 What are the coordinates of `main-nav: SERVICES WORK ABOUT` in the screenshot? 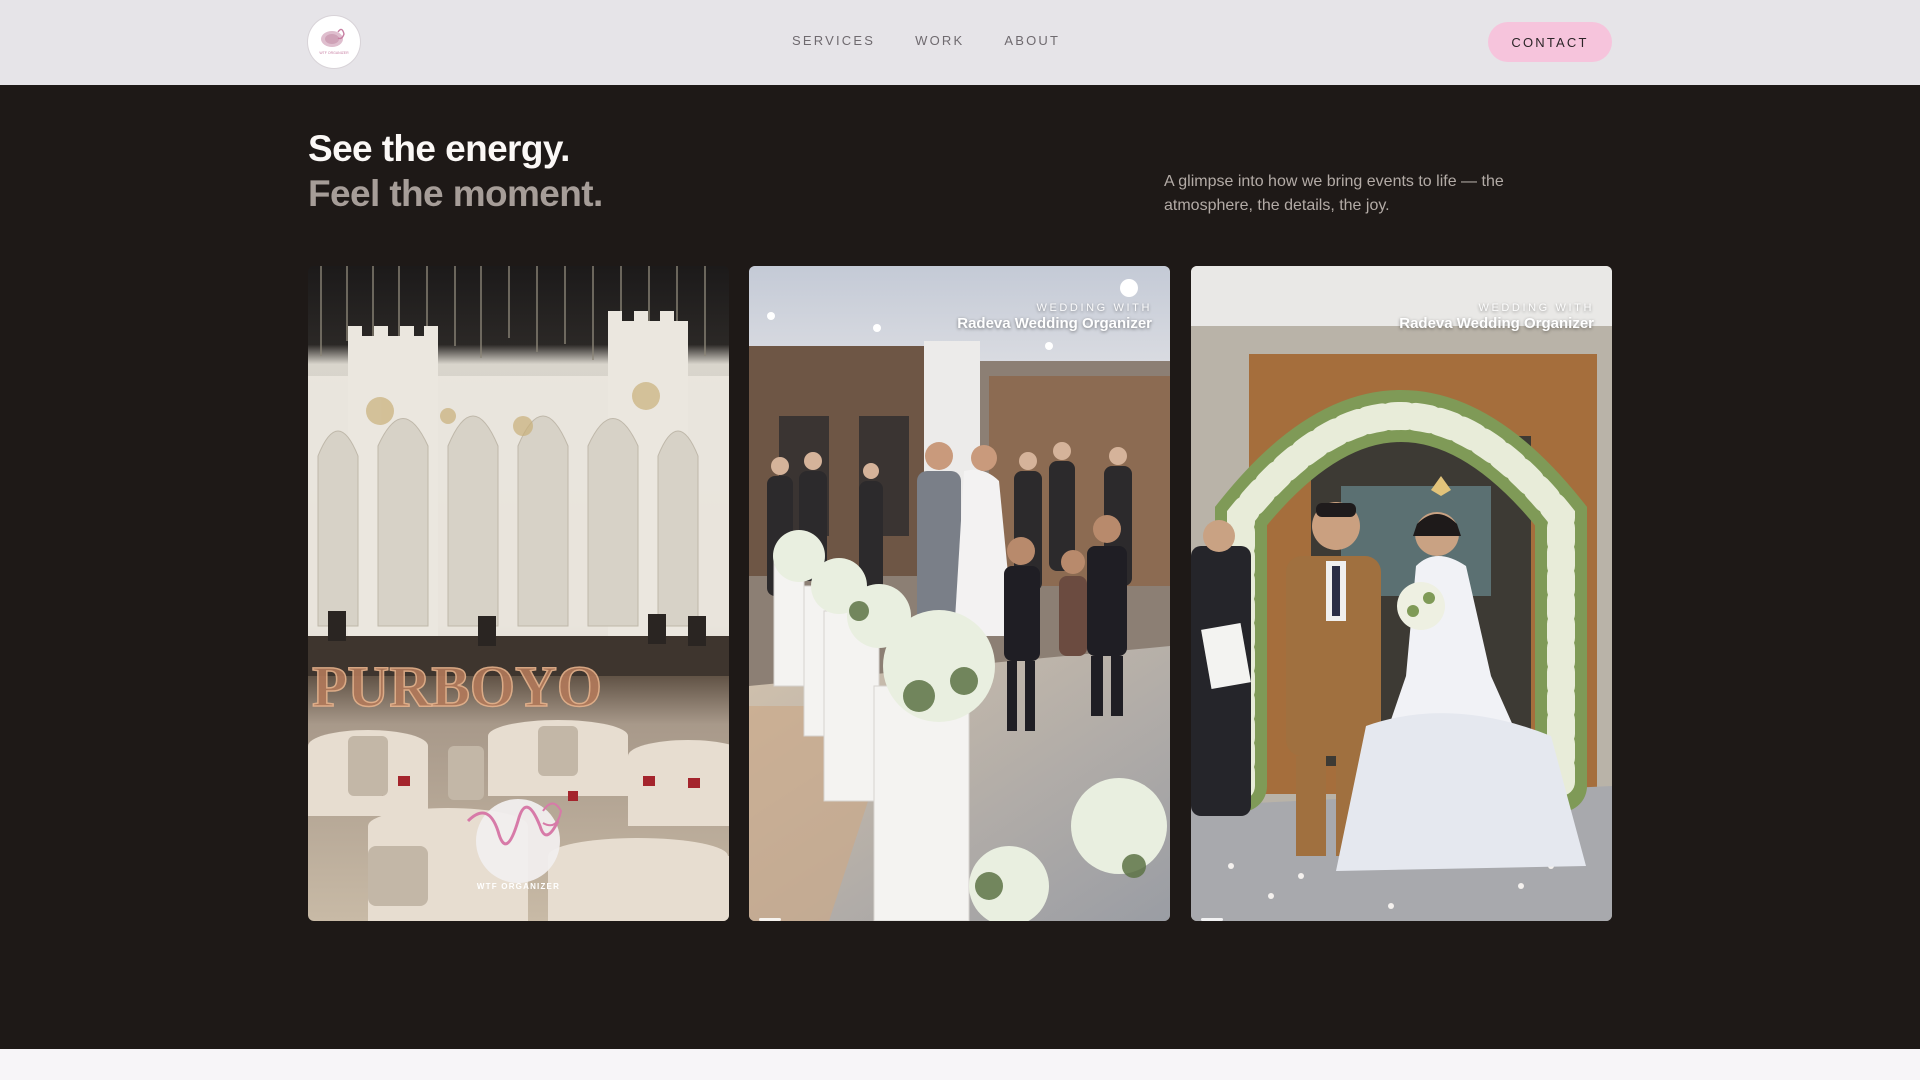 It's located at (926, 40).